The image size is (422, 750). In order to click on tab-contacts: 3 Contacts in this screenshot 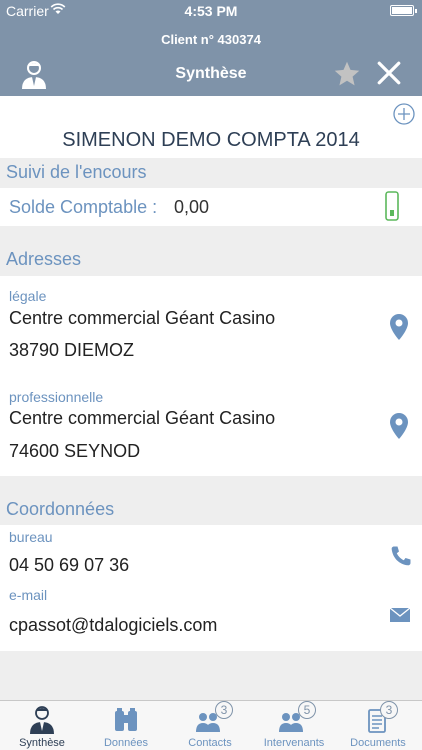, I will do `click(210, 725)`.